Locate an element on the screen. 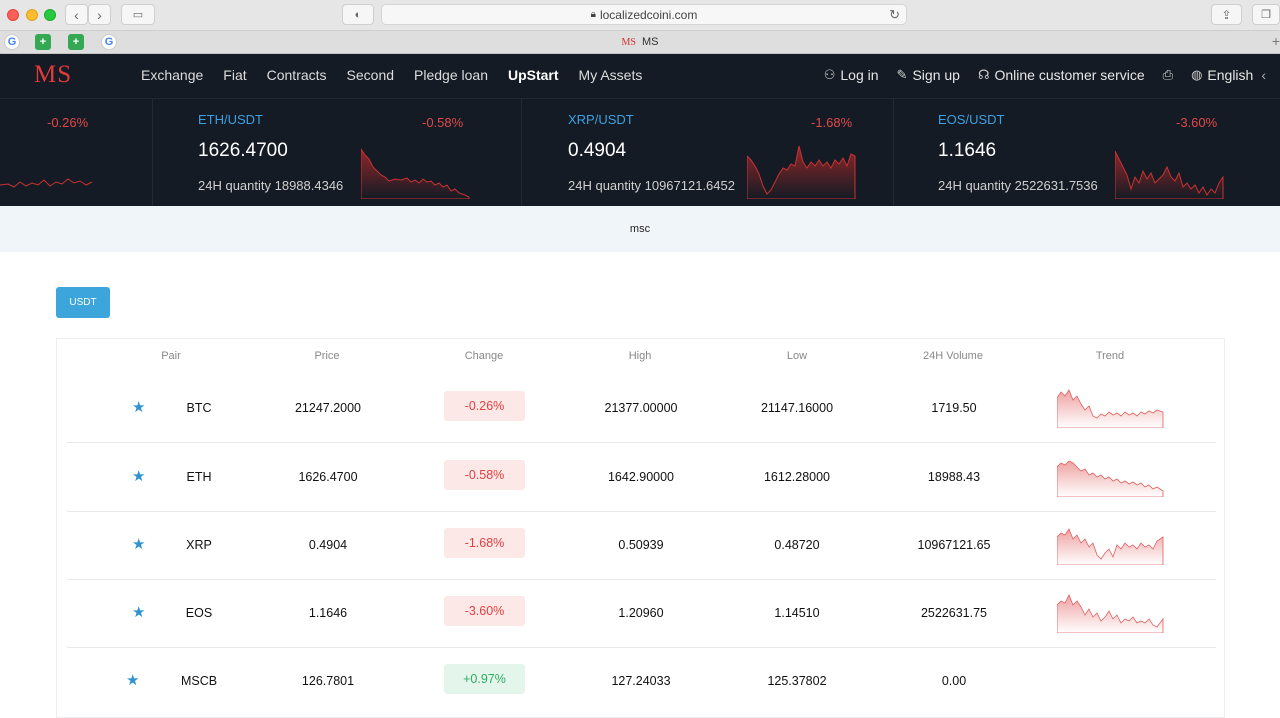 Image resolution: width=1280 pixels, height=718 pixels. nav-upstart: UpStart is located at coordinates (533, 75).